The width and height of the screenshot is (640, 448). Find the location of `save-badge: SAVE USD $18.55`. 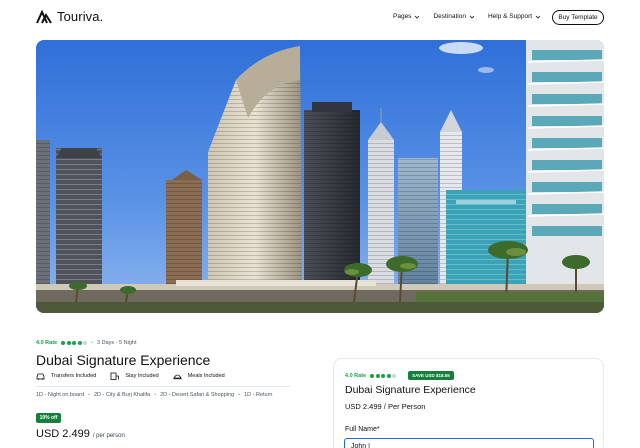

save-badge: SAVE USD $18.55 is located at coordinates (431, 375).